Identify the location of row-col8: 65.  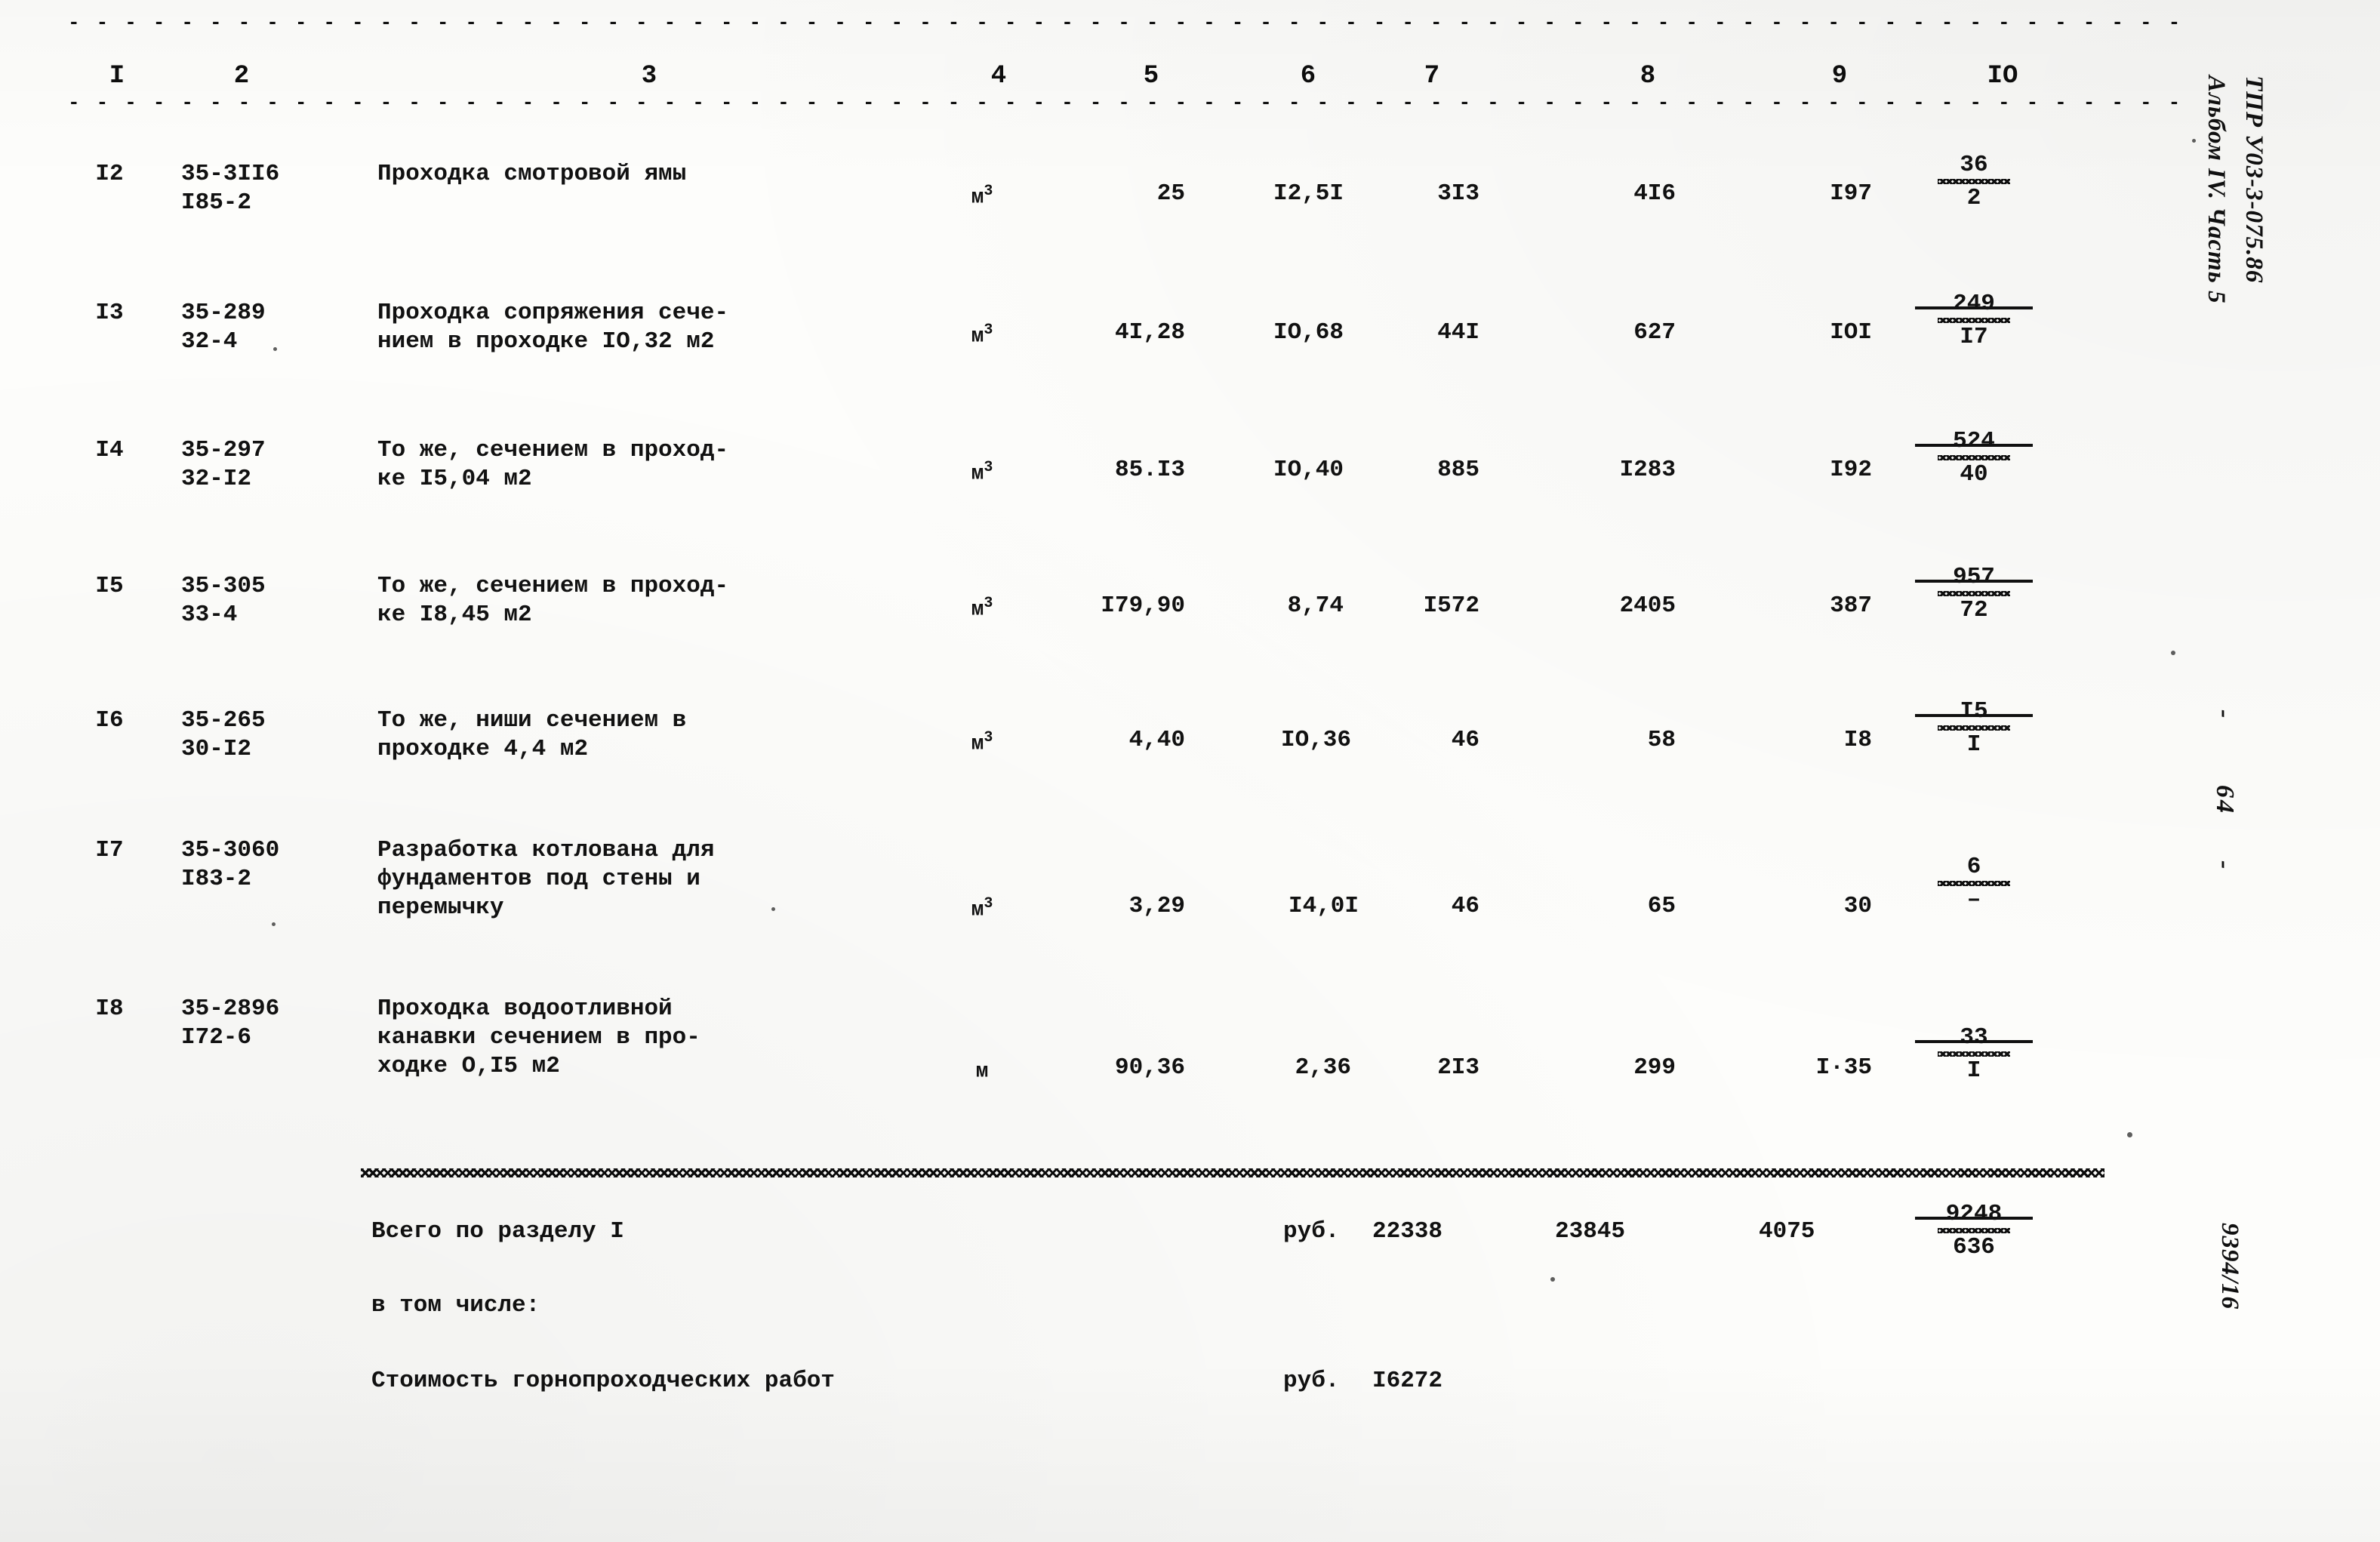
(1661, 906).